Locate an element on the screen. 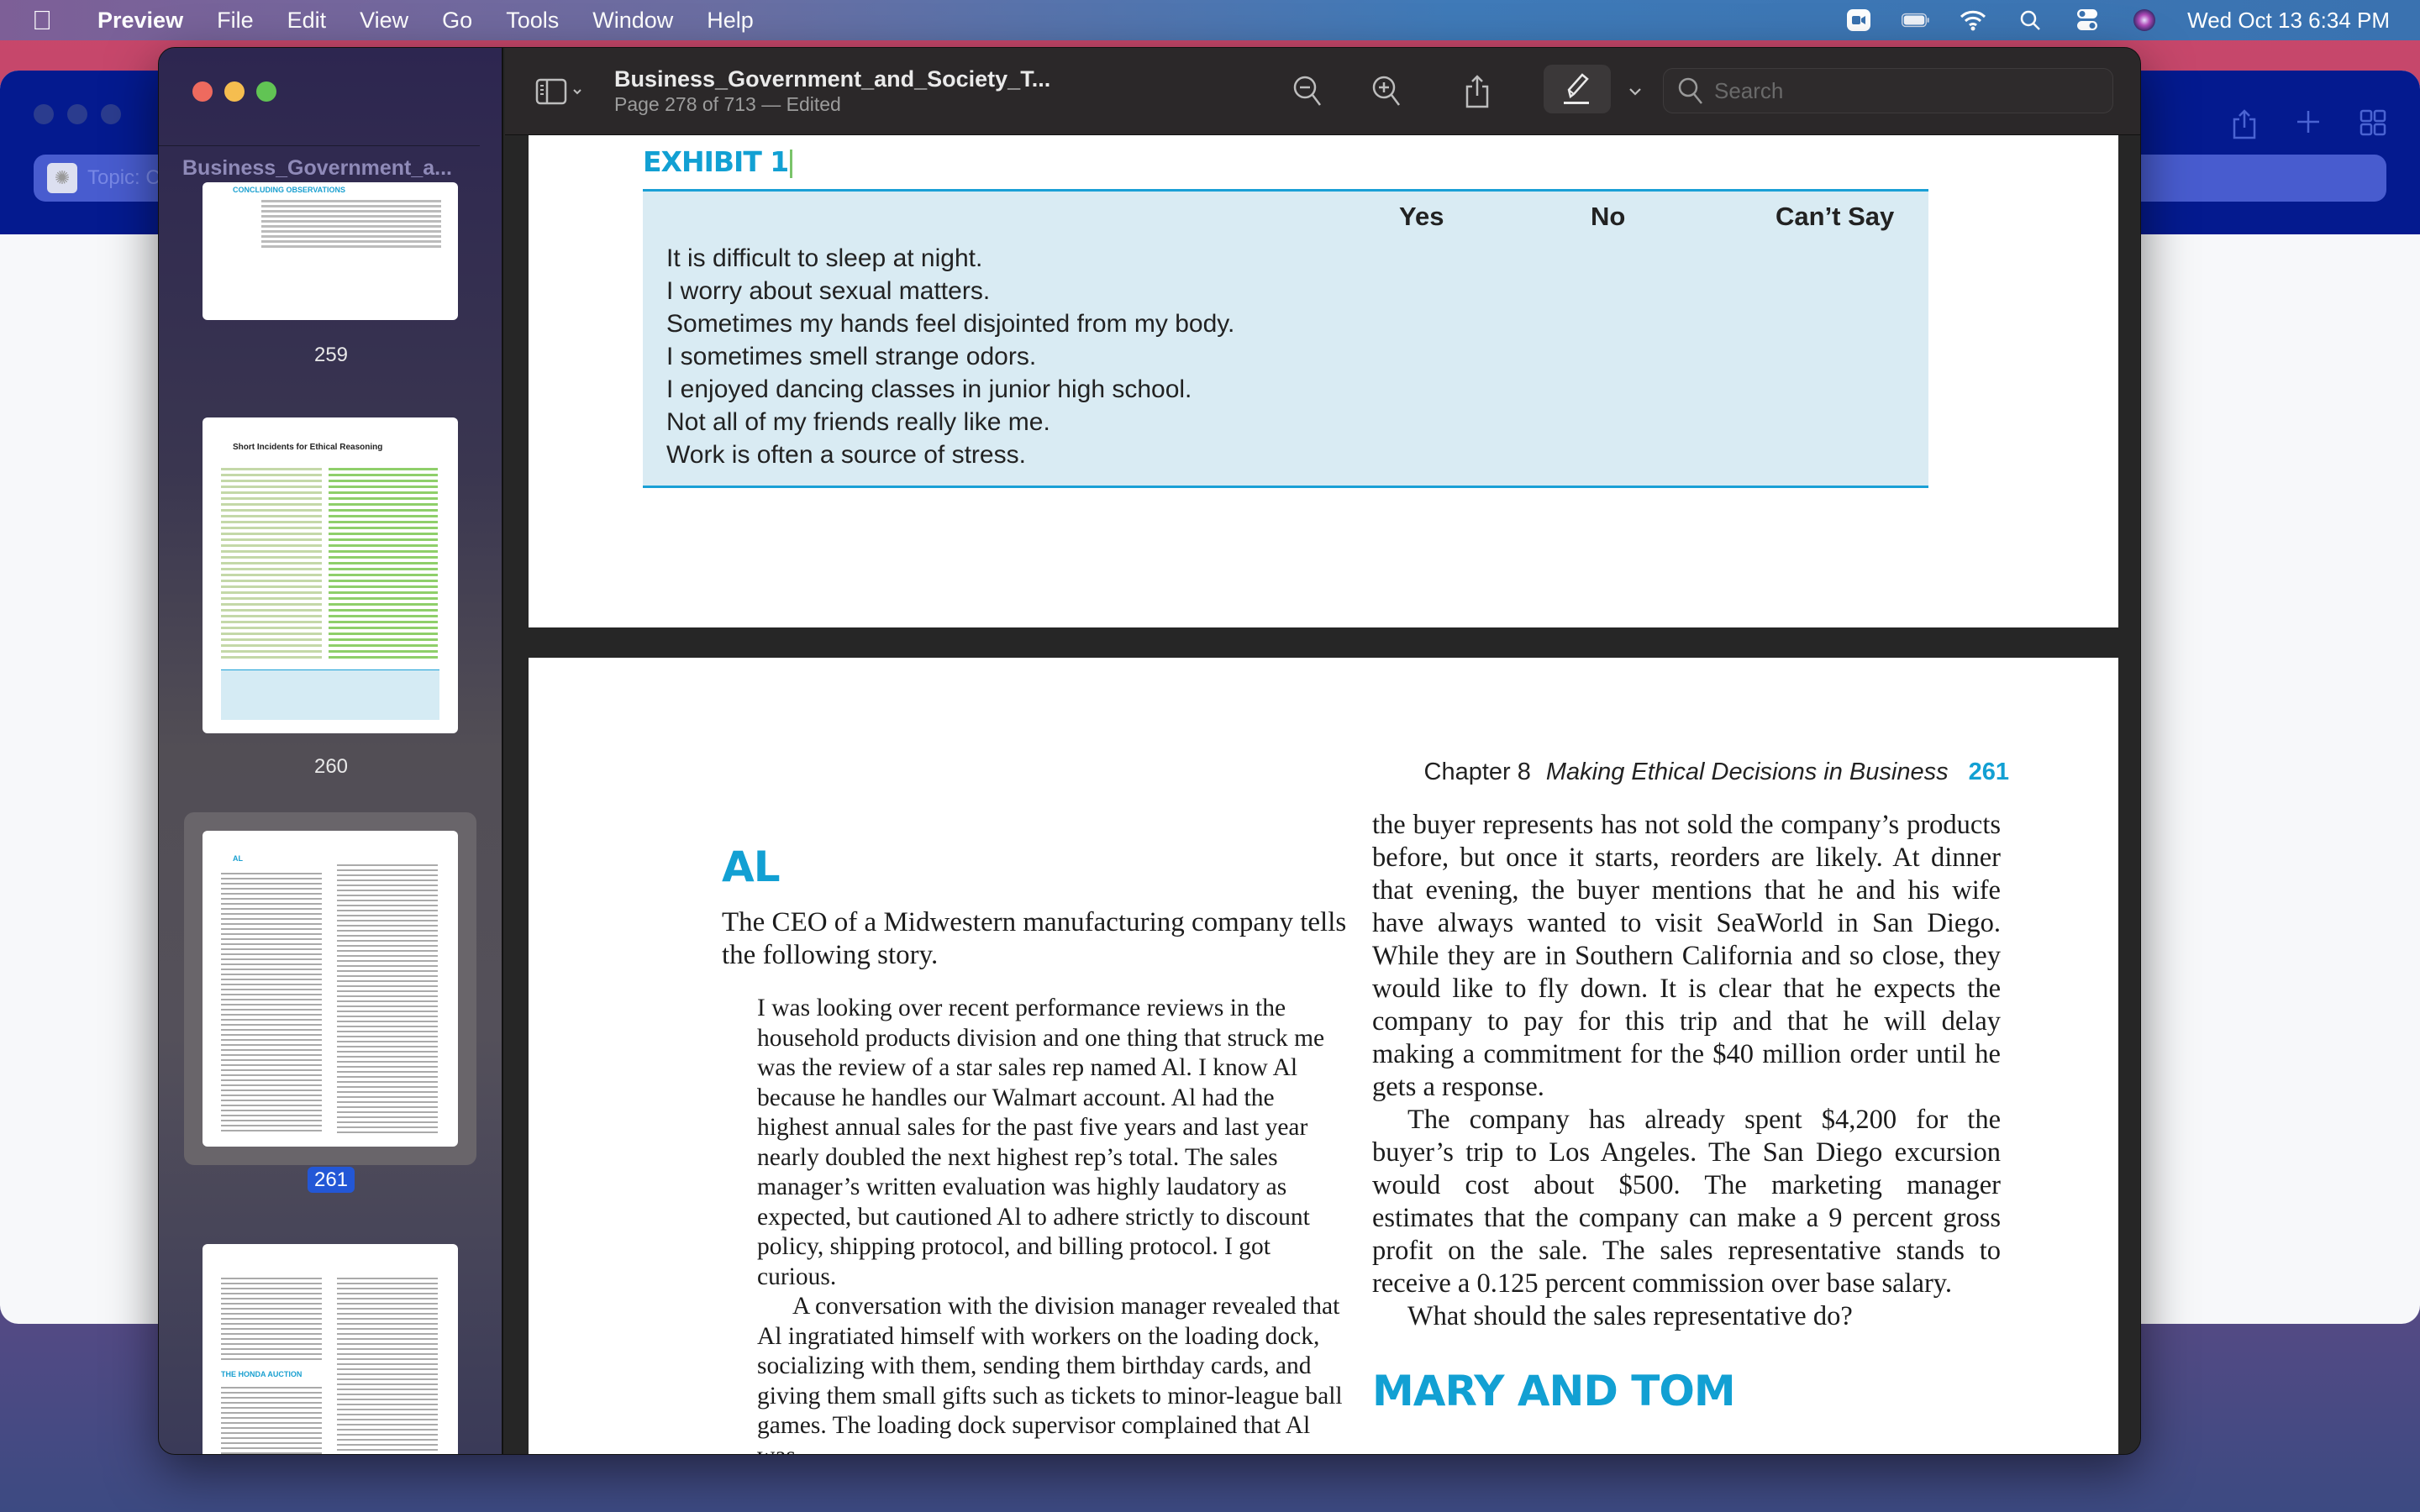  running-head-chapter: Chapter 8 is located at coordinates (1477, 772).